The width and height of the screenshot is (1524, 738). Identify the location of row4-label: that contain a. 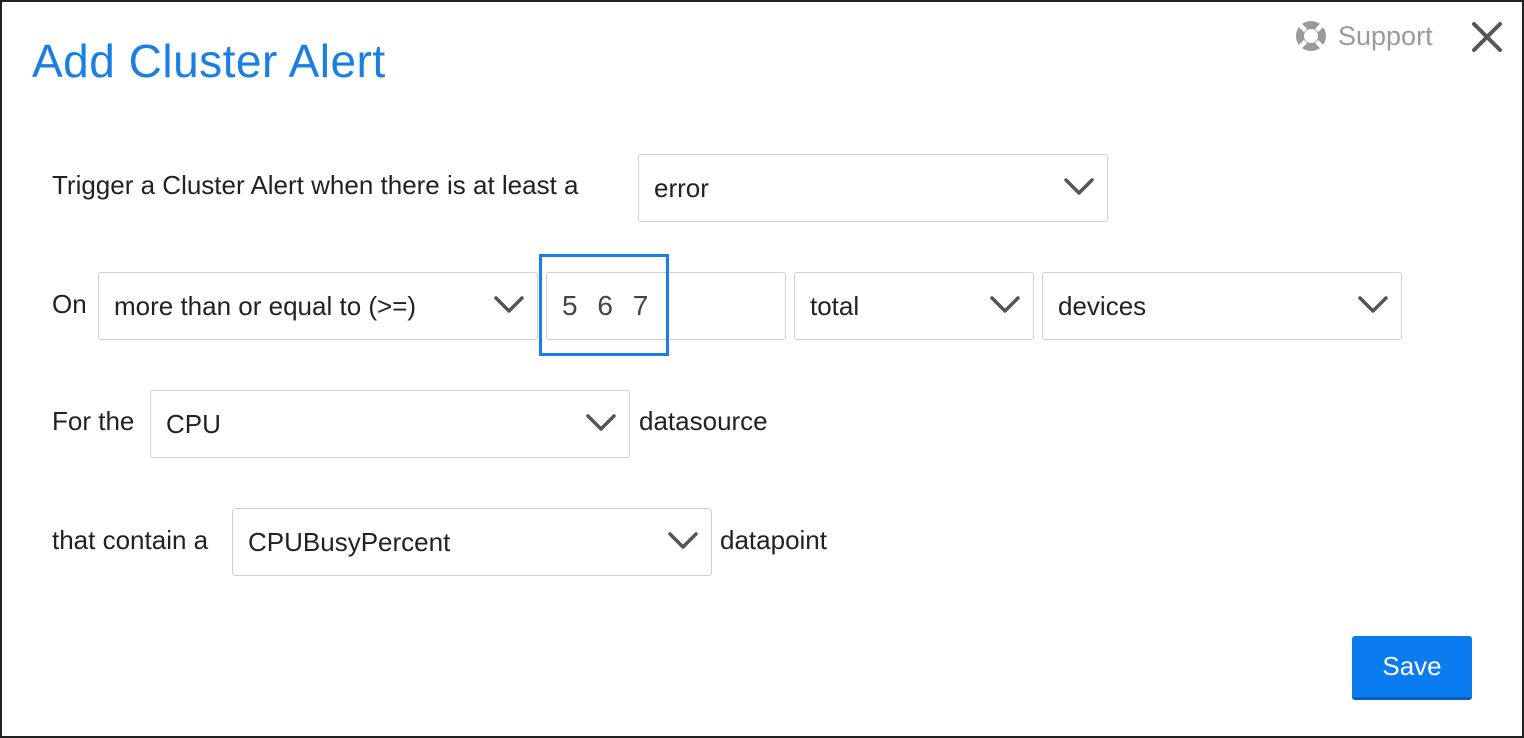
(130, 540).